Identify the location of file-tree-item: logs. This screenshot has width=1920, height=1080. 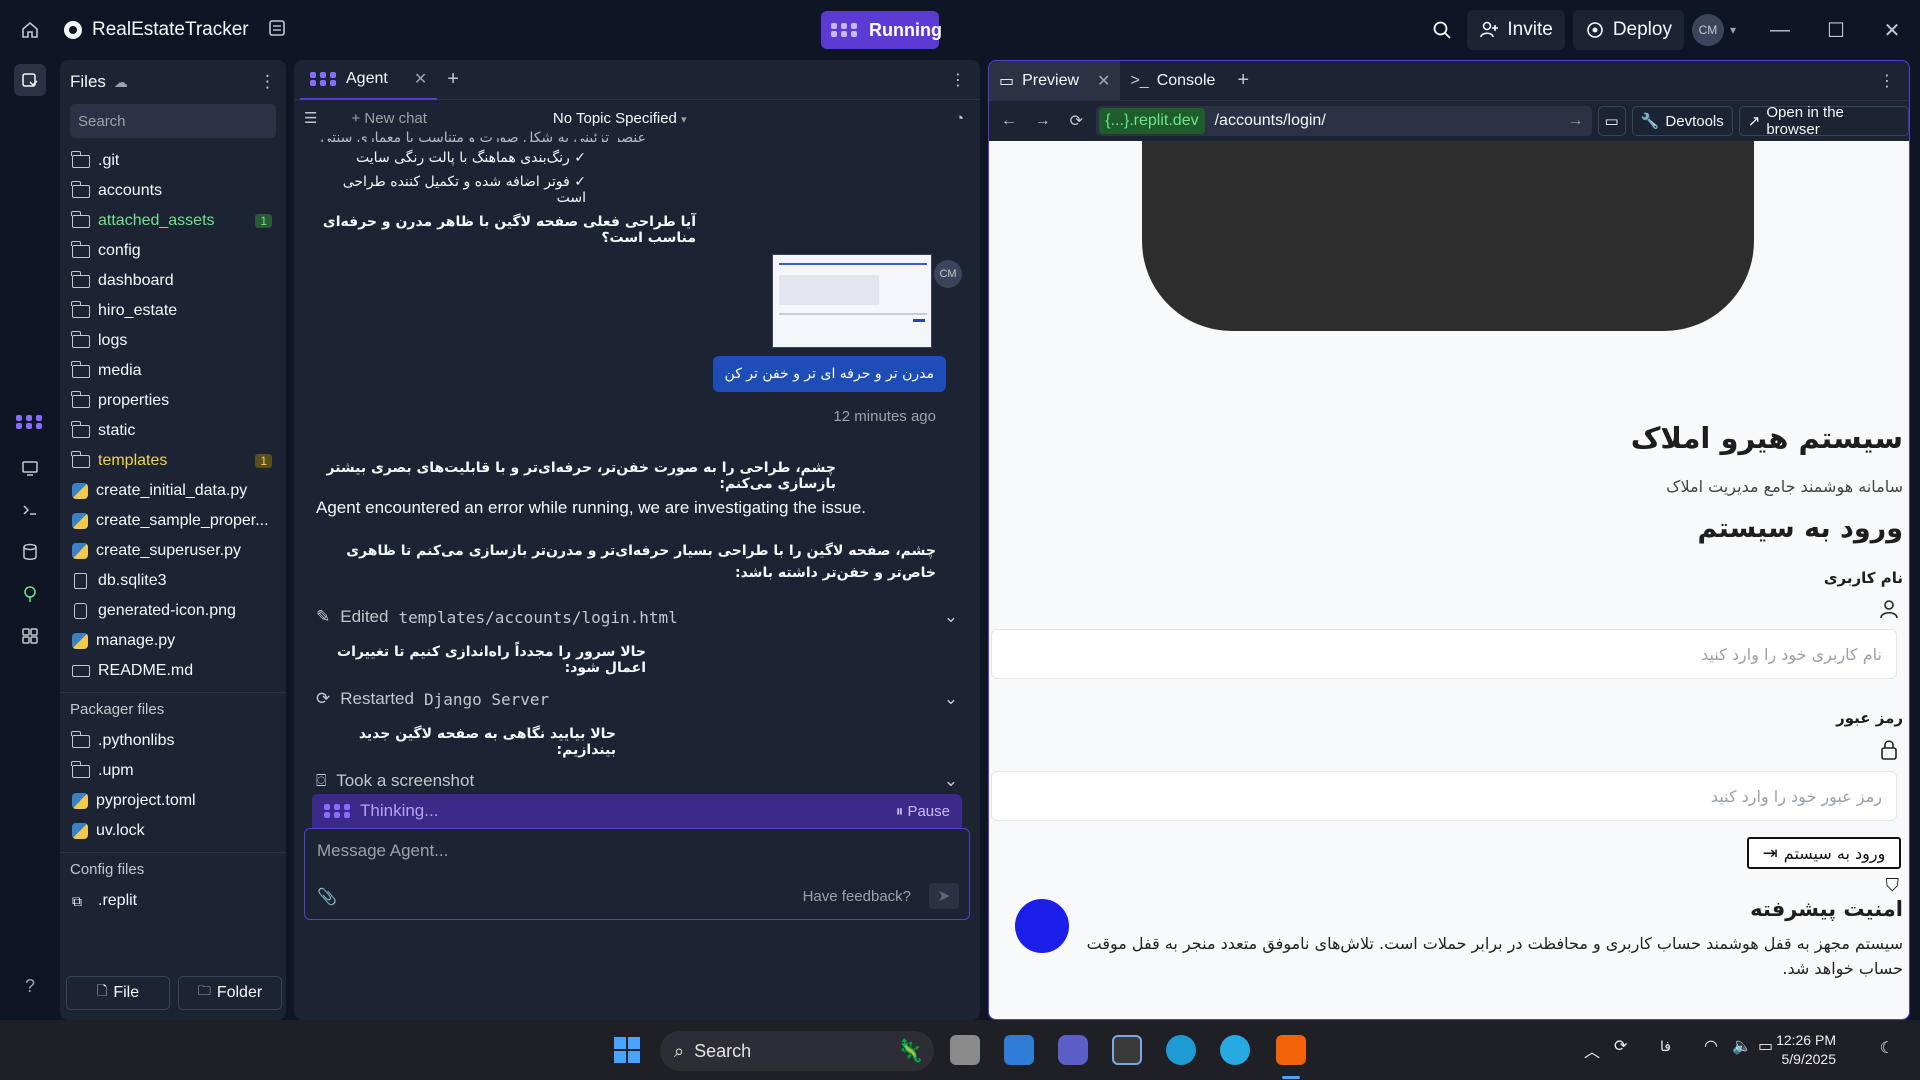
(173, 341).